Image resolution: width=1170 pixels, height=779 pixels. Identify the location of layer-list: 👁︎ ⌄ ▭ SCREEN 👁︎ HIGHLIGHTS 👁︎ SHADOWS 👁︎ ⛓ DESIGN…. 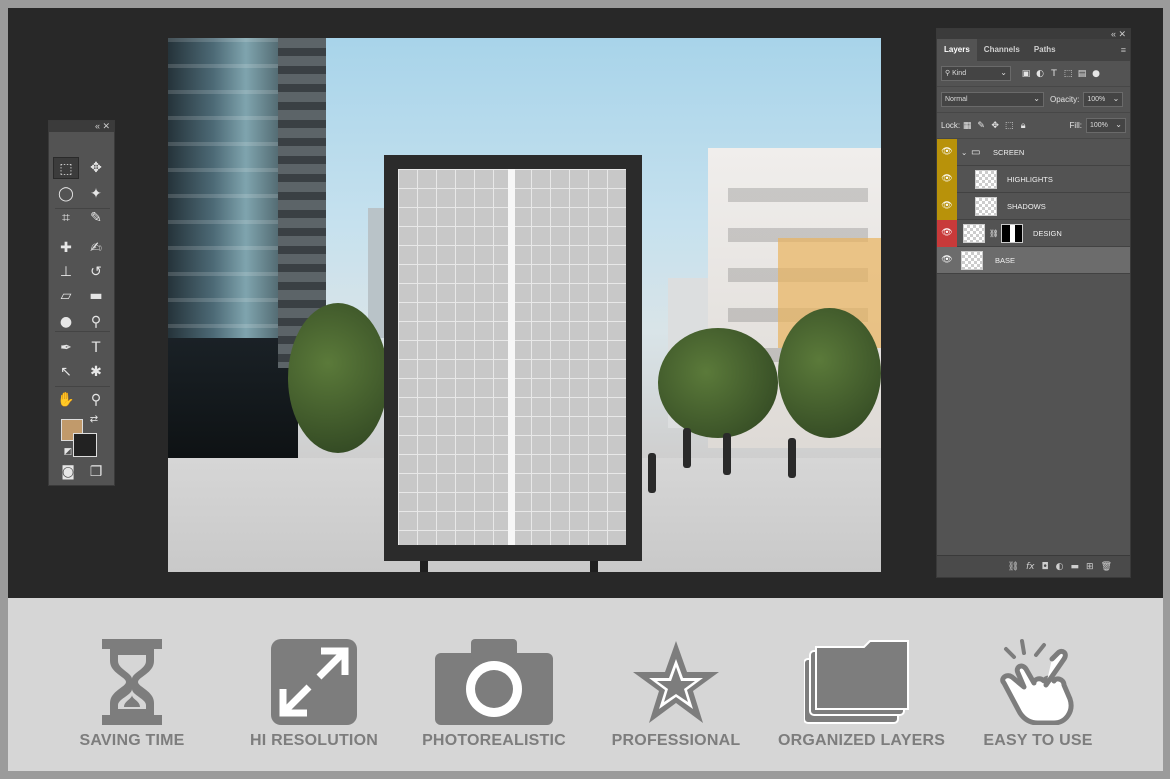
(1033, 206).